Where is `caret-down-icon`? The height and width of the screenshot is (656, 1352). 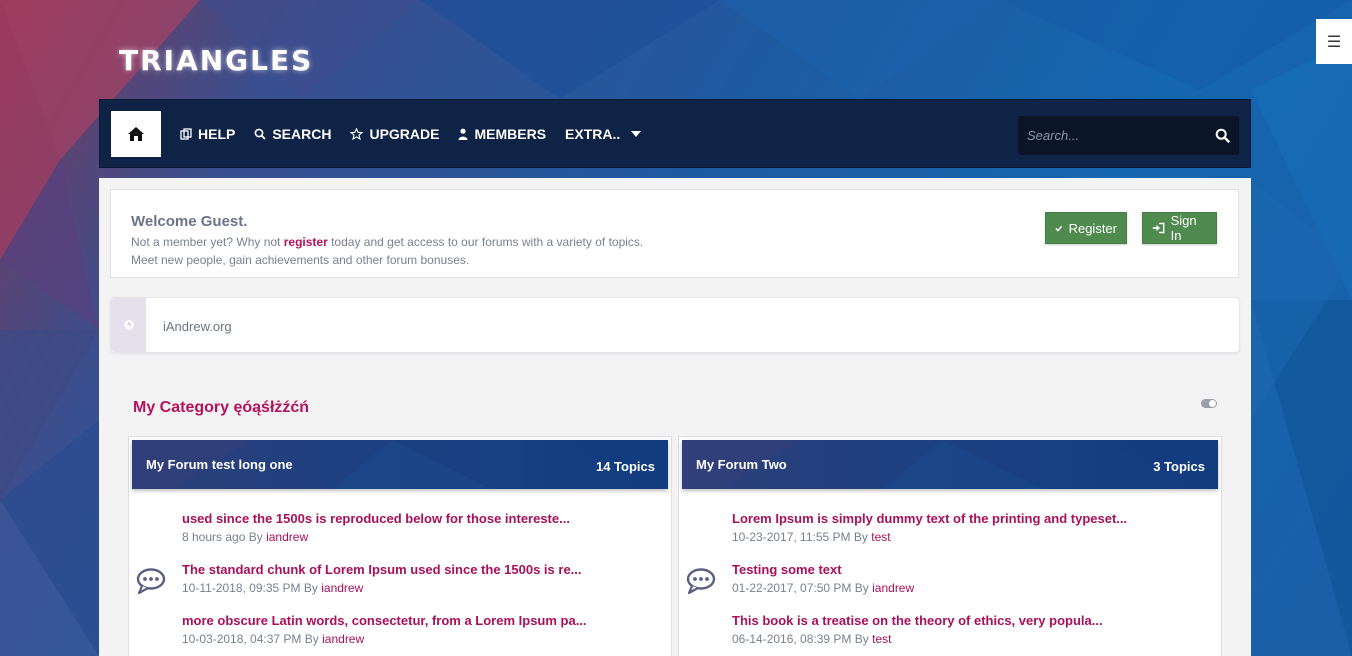
caret-down-icon is located at coordinates (636, 133).